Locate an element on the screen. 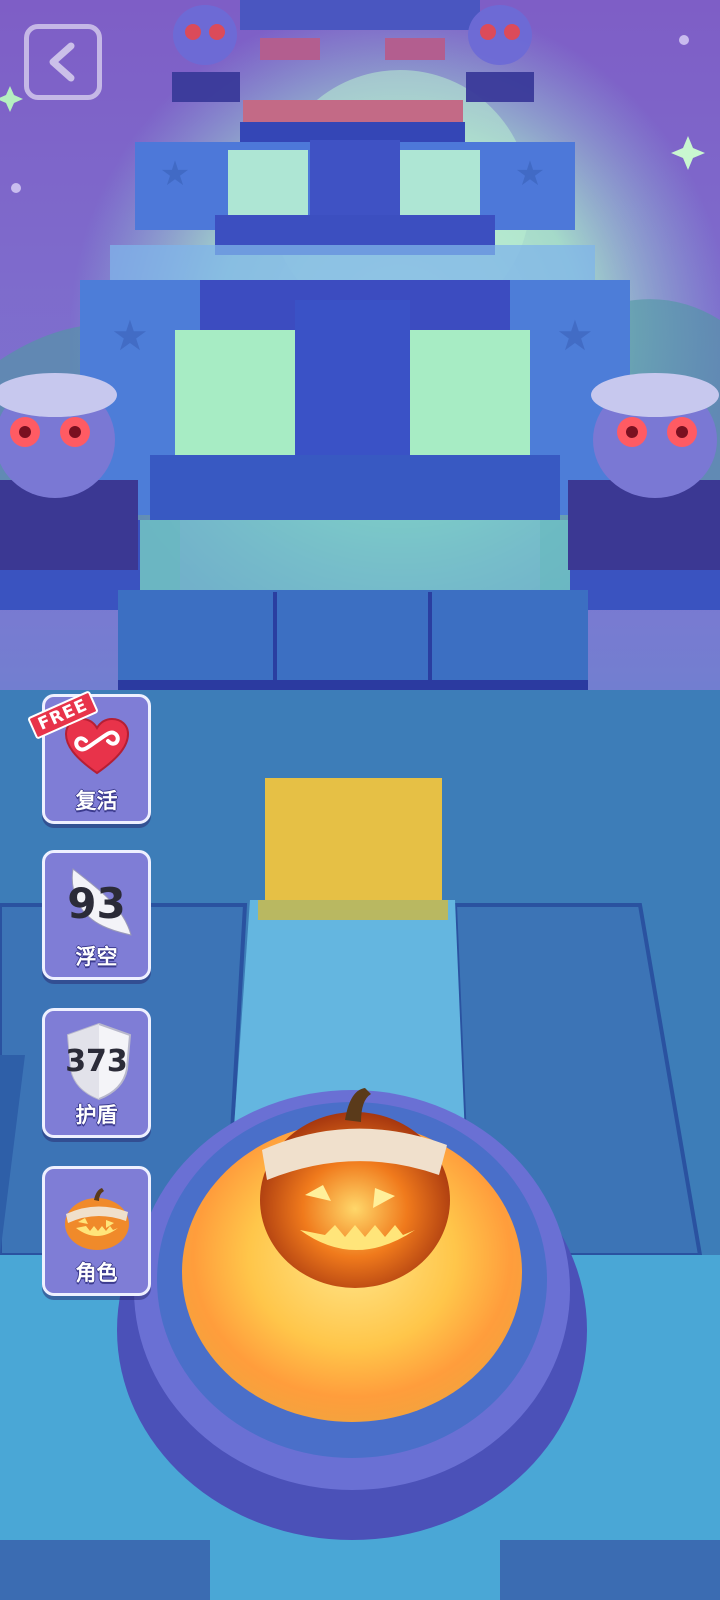 This screenshot has height=1600, width=720. shield-label: 护盾 is located at coordinates (96, 1115).